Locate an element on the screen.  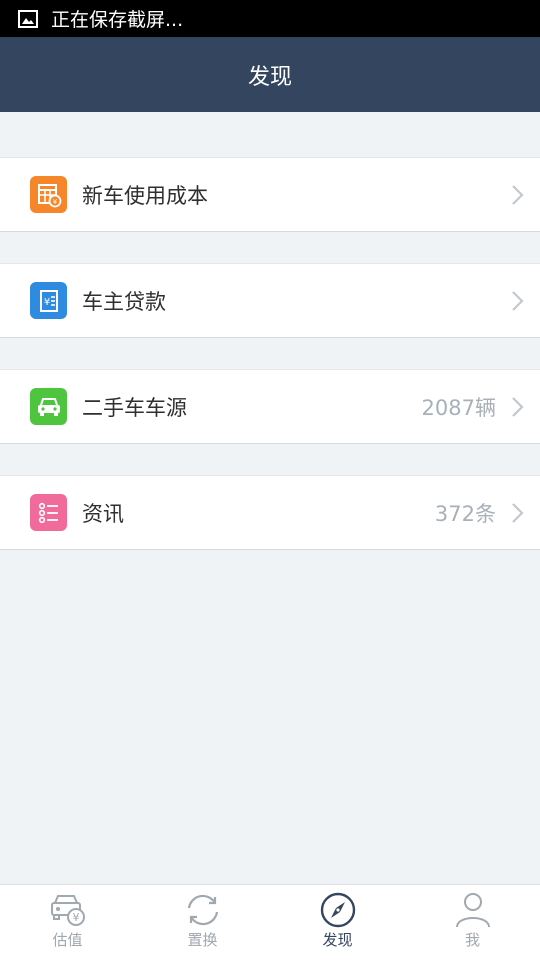
tab-exchange: 置换 is located at coordinates (202, 922).